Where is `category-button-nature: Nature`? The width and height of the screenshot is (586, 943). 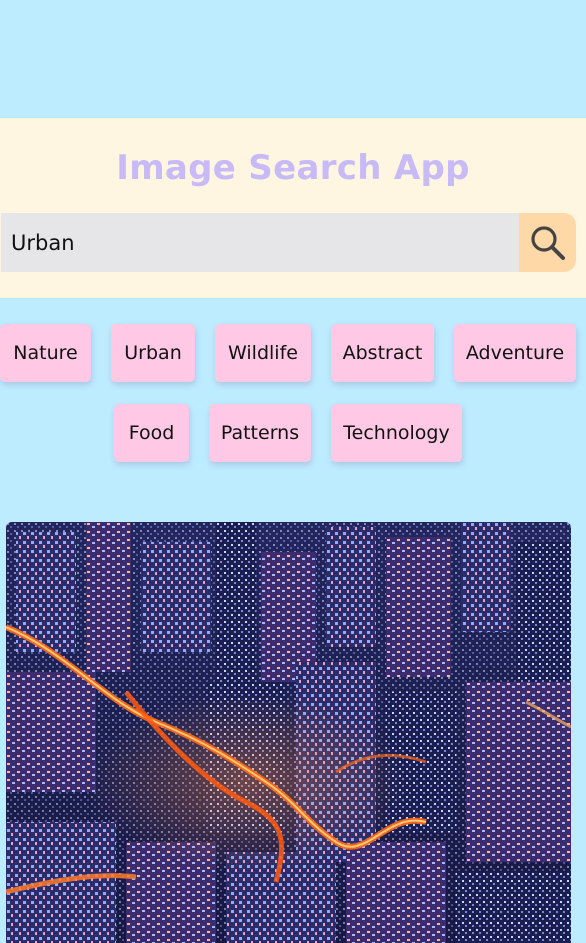
category-button-nature: Nature is located at coordinates (45, 353).